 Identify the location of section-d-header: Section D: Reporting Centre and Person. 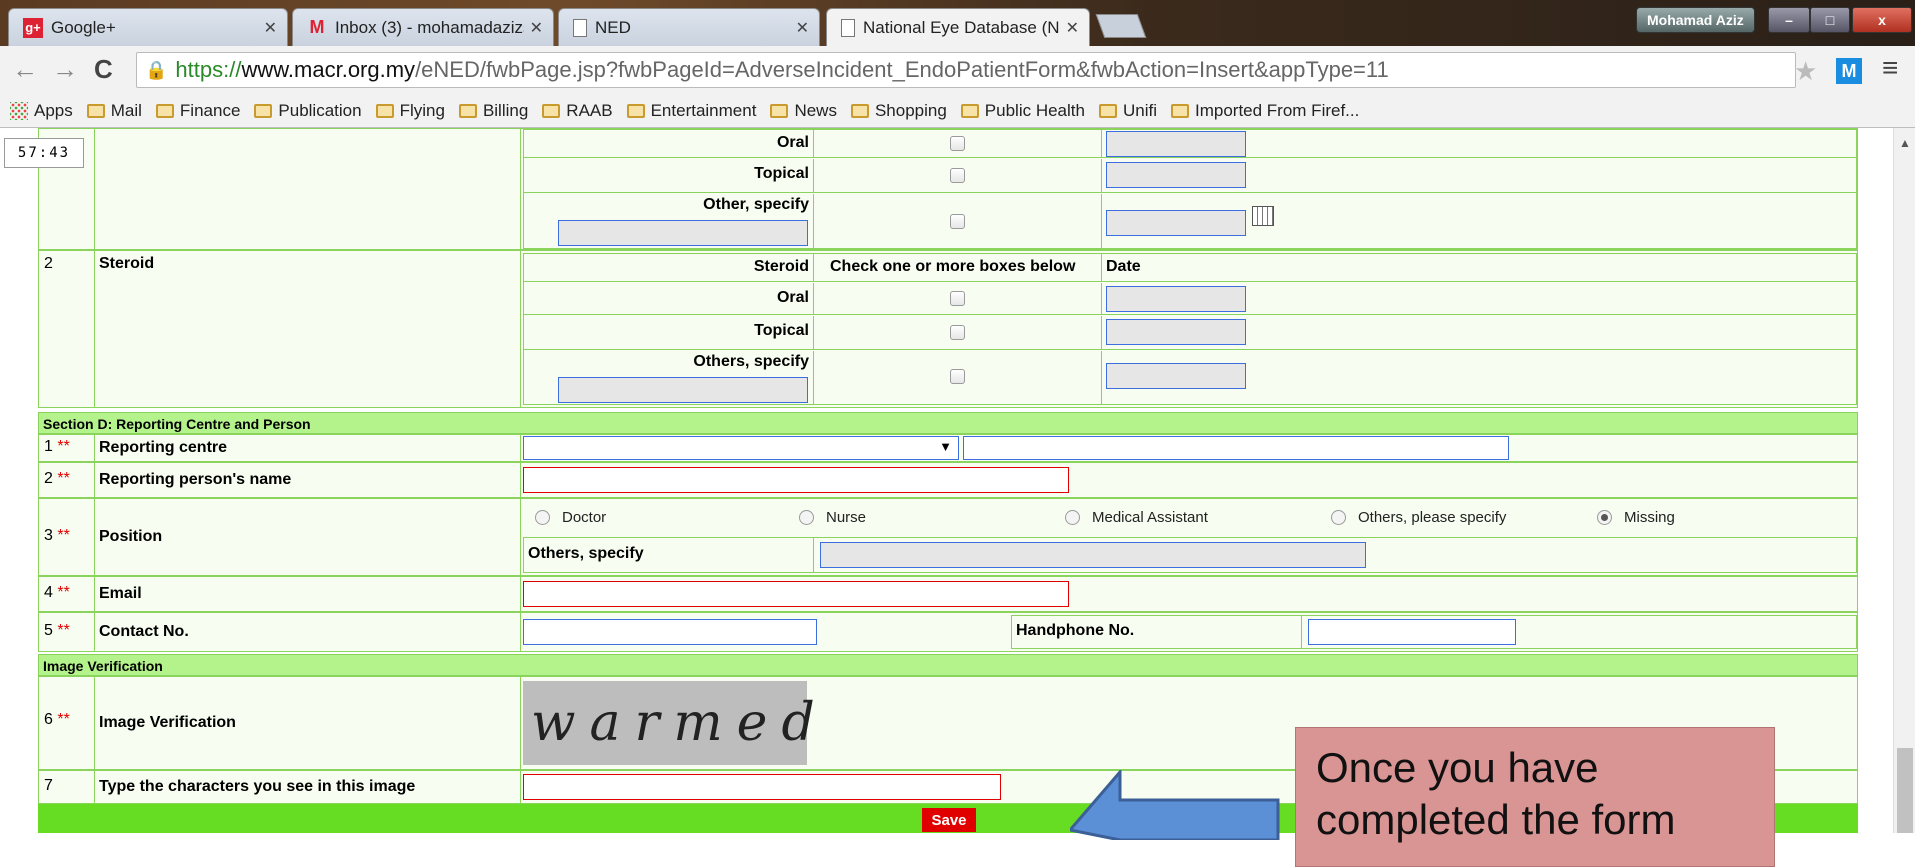
(948, 423).